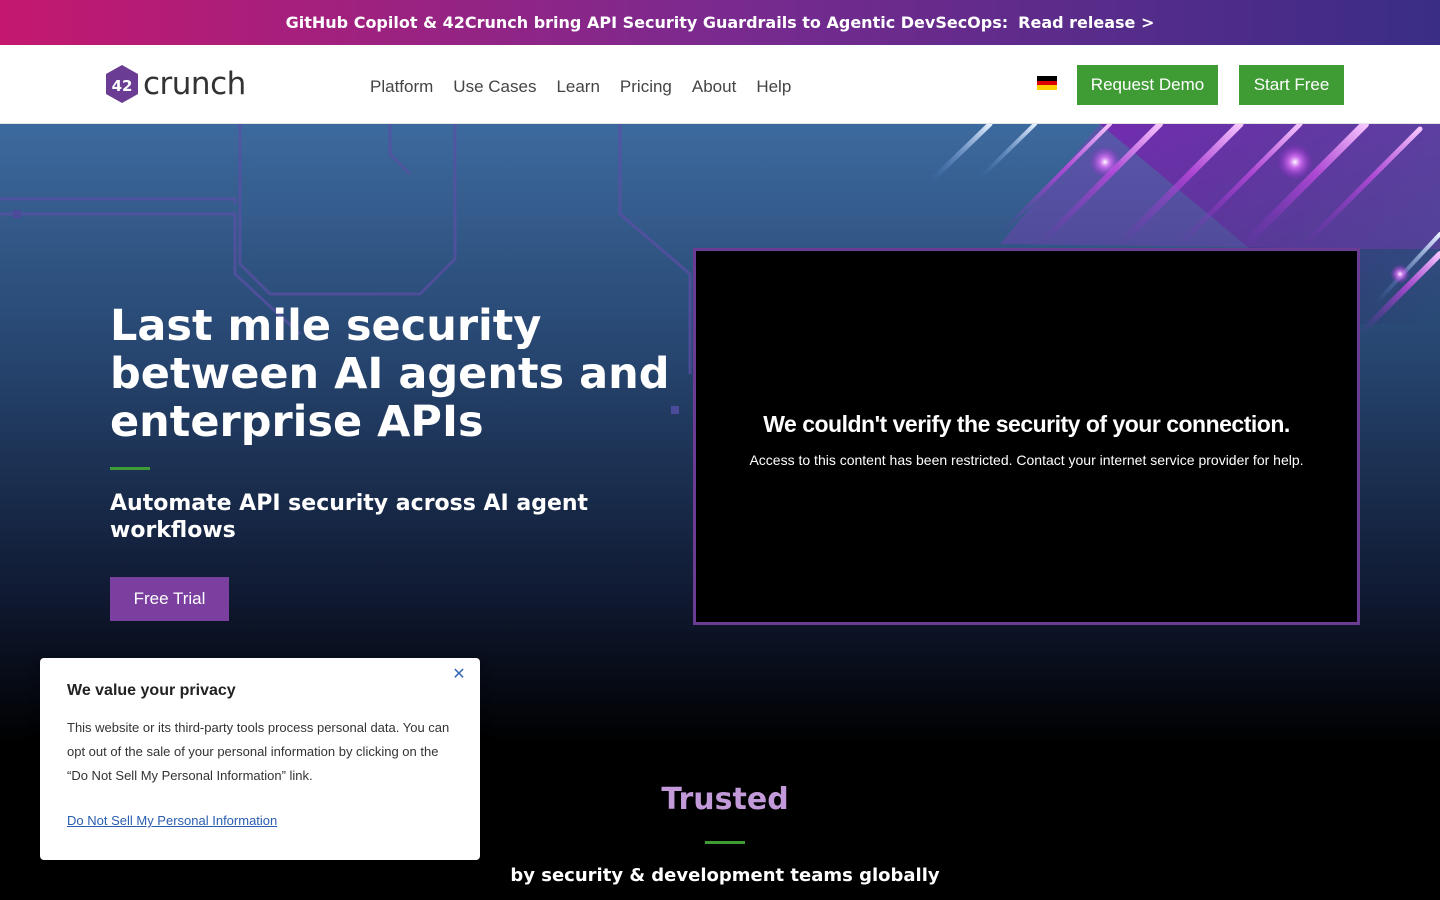 The height and width of the screenshot is (900, 1440). I want to click on nav-learn: Learn, so click(577, 87).